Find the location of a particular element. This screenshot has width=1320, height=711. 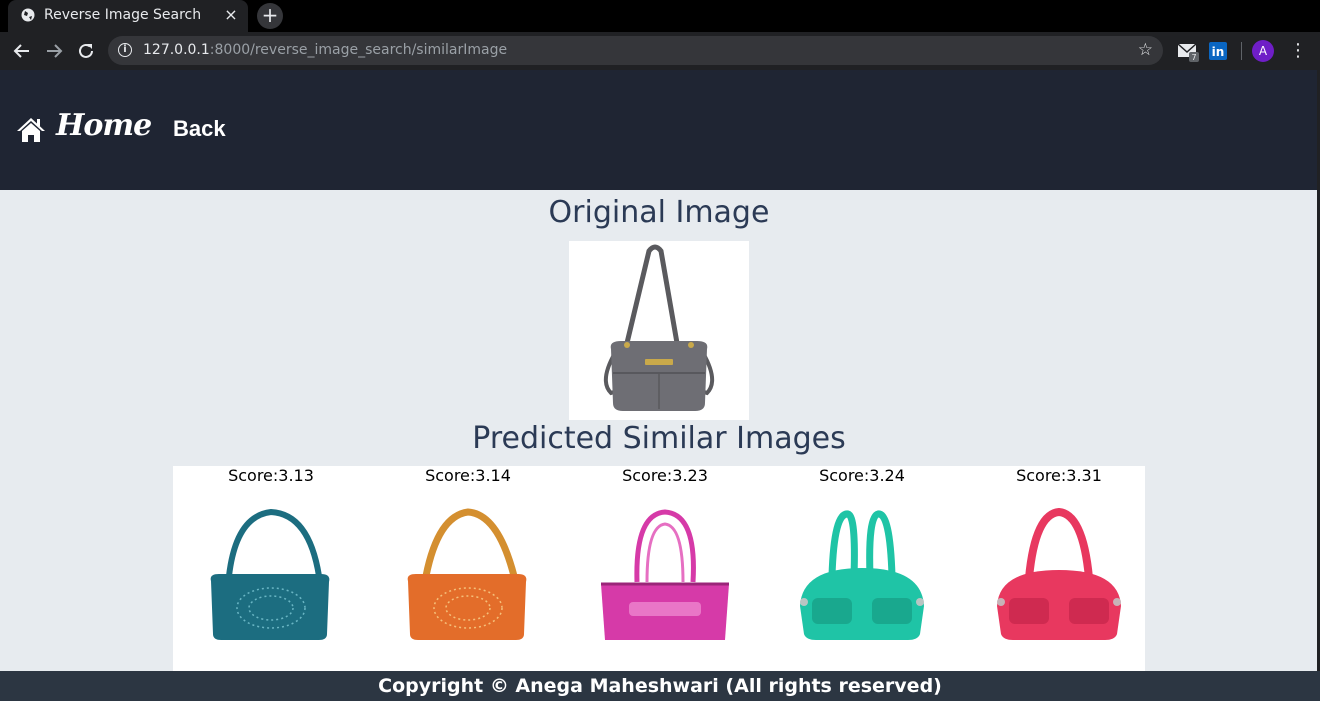

svg-text: 7 is located at coordinates (1193, 57).